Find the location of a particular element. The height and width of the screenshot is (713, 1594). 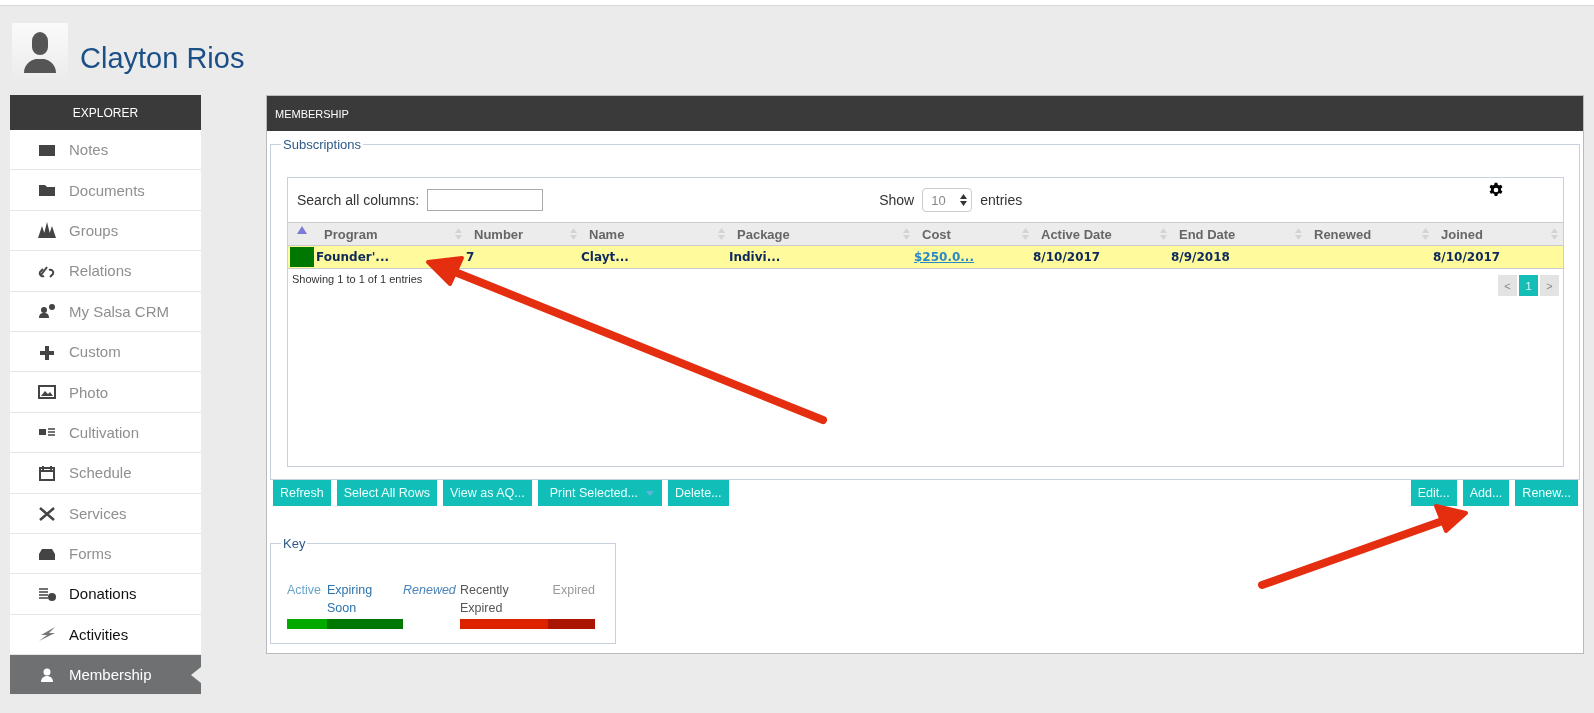

column-header: Name is located at coordinates (655, 234).